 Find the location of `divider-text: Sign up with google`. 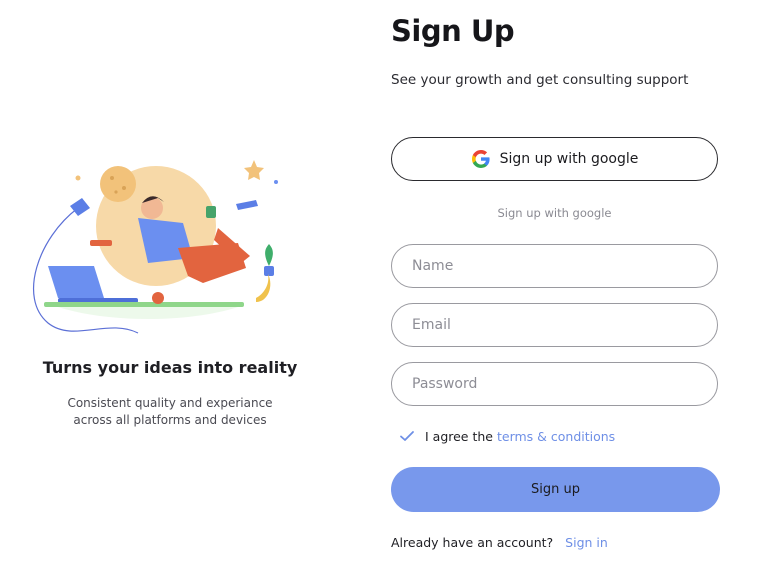

divider-text: Sign up with google is located at coordinates (554, 213).